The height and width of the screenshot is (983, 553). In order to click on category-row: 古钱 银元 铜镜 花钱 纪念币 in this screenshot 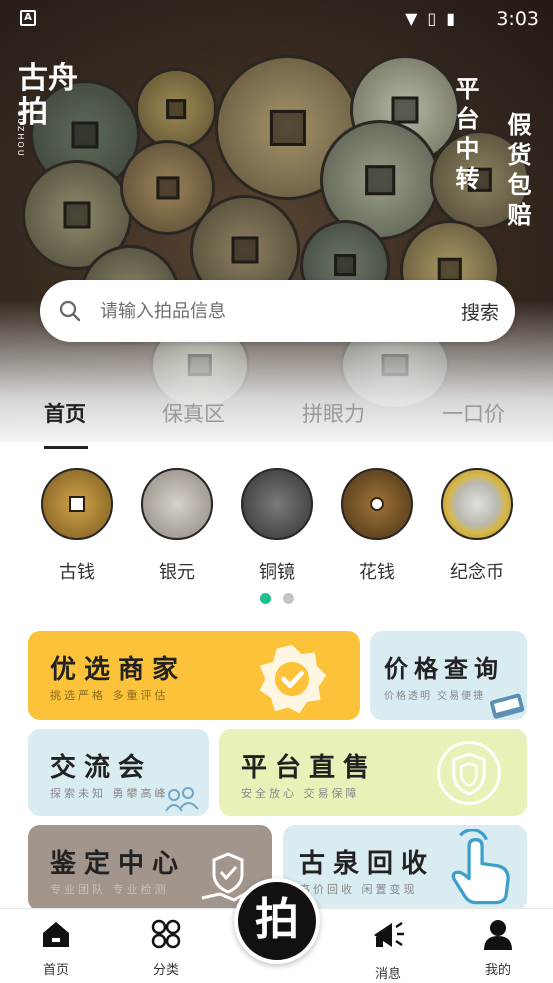, I will do `click(276, 527)`.